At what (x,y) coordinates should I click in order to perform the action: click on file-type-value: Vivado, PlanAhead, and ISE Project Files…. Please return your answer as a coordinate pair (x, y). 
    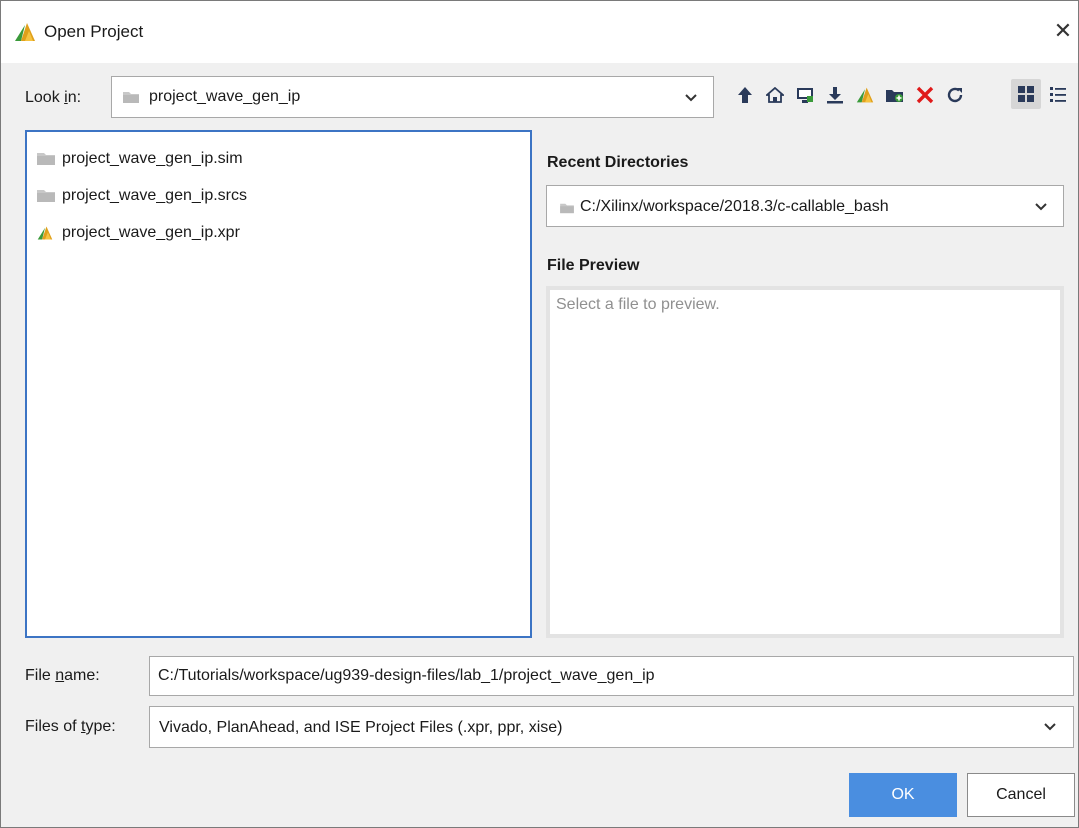
    Looking at the image, I should click on (361, 727).